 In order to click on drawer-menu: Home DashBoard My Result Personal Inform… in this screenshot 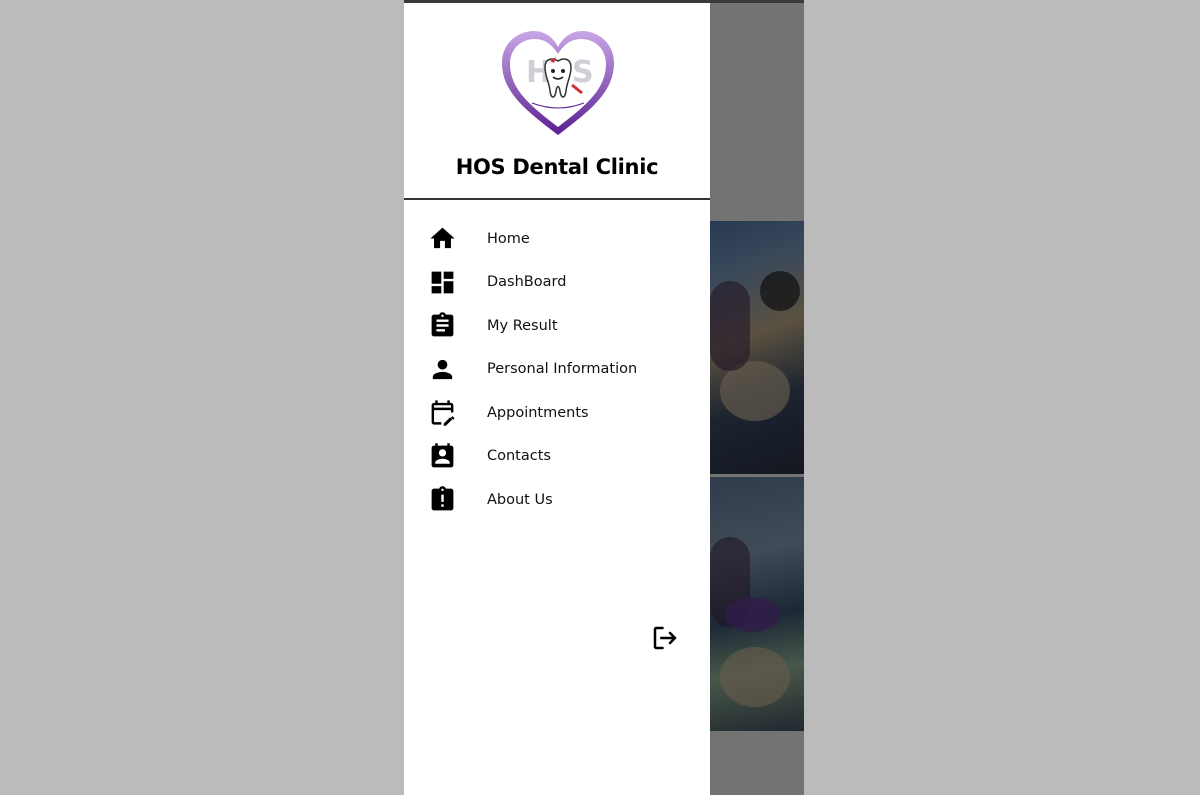, I will do `click(557, 369)`.